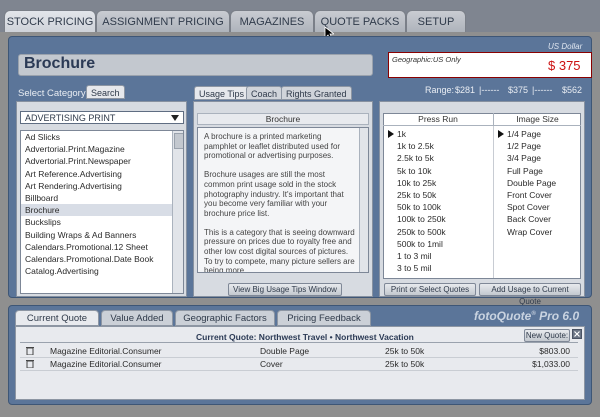 The height and width of the screenshot is (417, 600). Describe the element at coordinates (97, 210) in the screenshot. I see `category-item: Brochure` at that location.